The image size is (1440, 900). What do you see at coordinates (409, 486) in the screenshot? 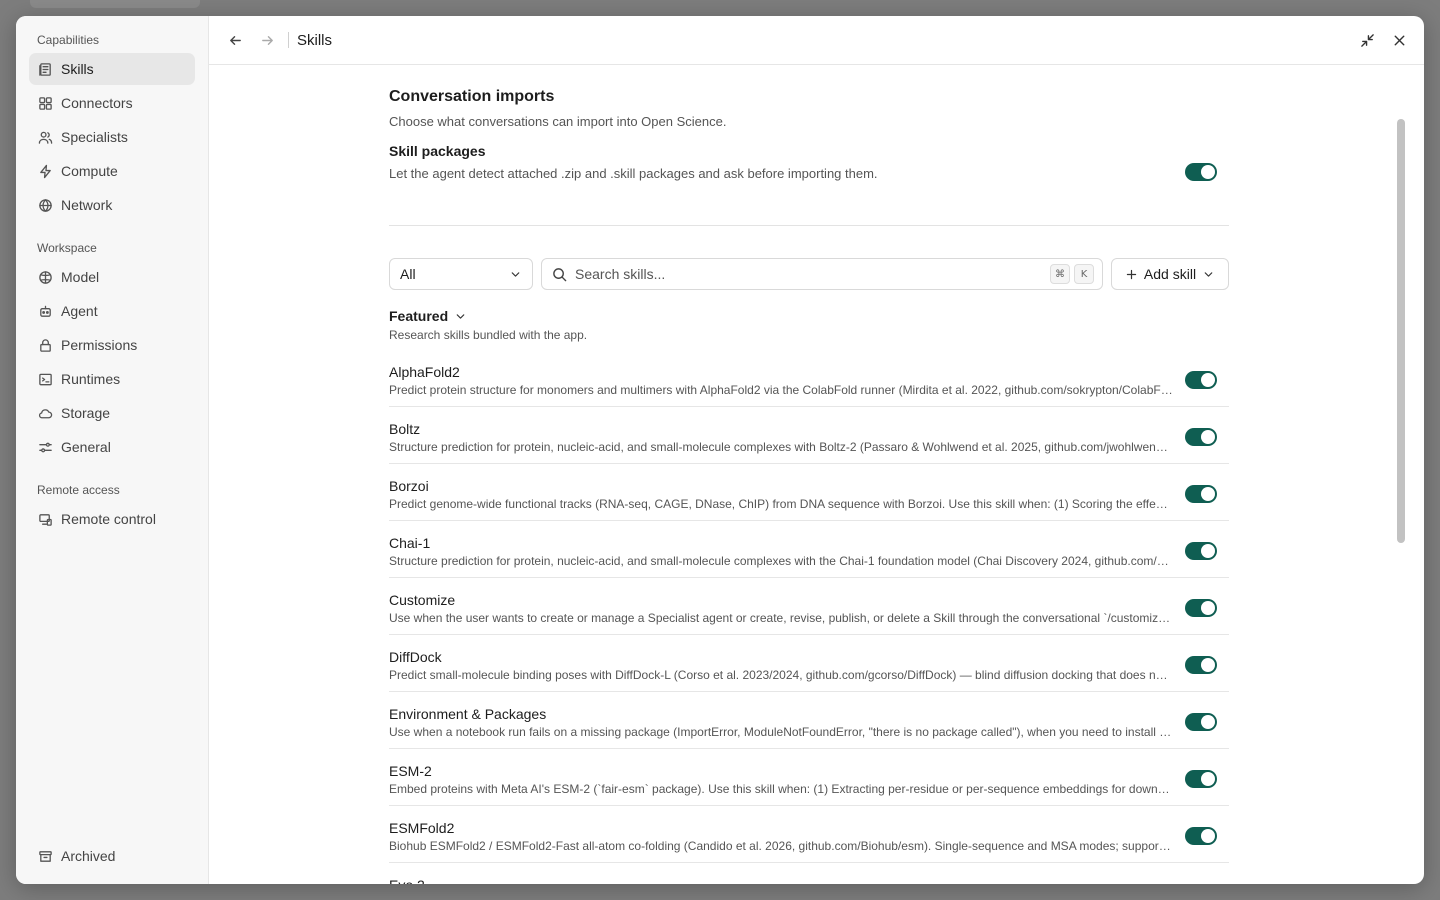
I see `skill-name: Borzoi` at bounding box center [409, 486].